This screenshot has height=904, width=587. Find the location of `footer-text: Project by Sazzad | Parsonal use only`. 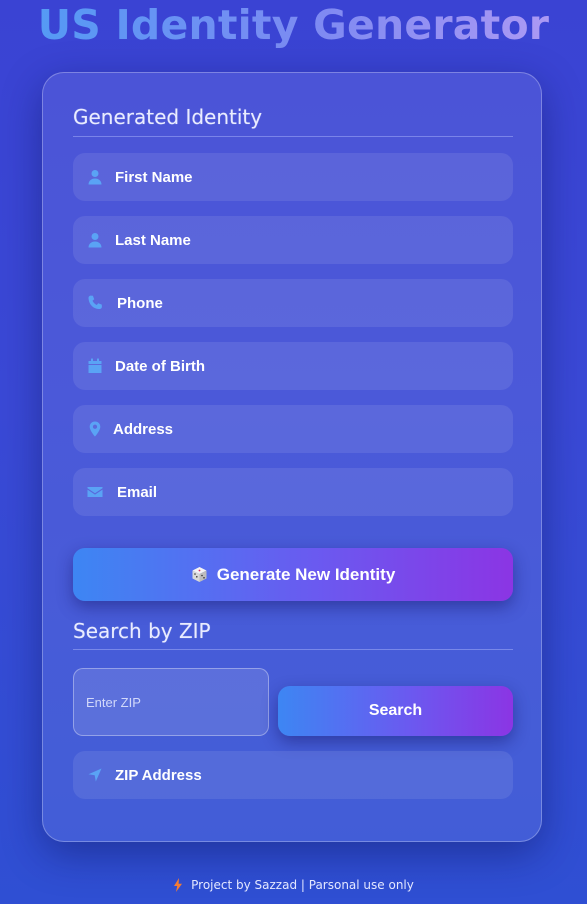

footer-text: Project by Sazzad | Parsonal use only is located at coordinates (302, 885).